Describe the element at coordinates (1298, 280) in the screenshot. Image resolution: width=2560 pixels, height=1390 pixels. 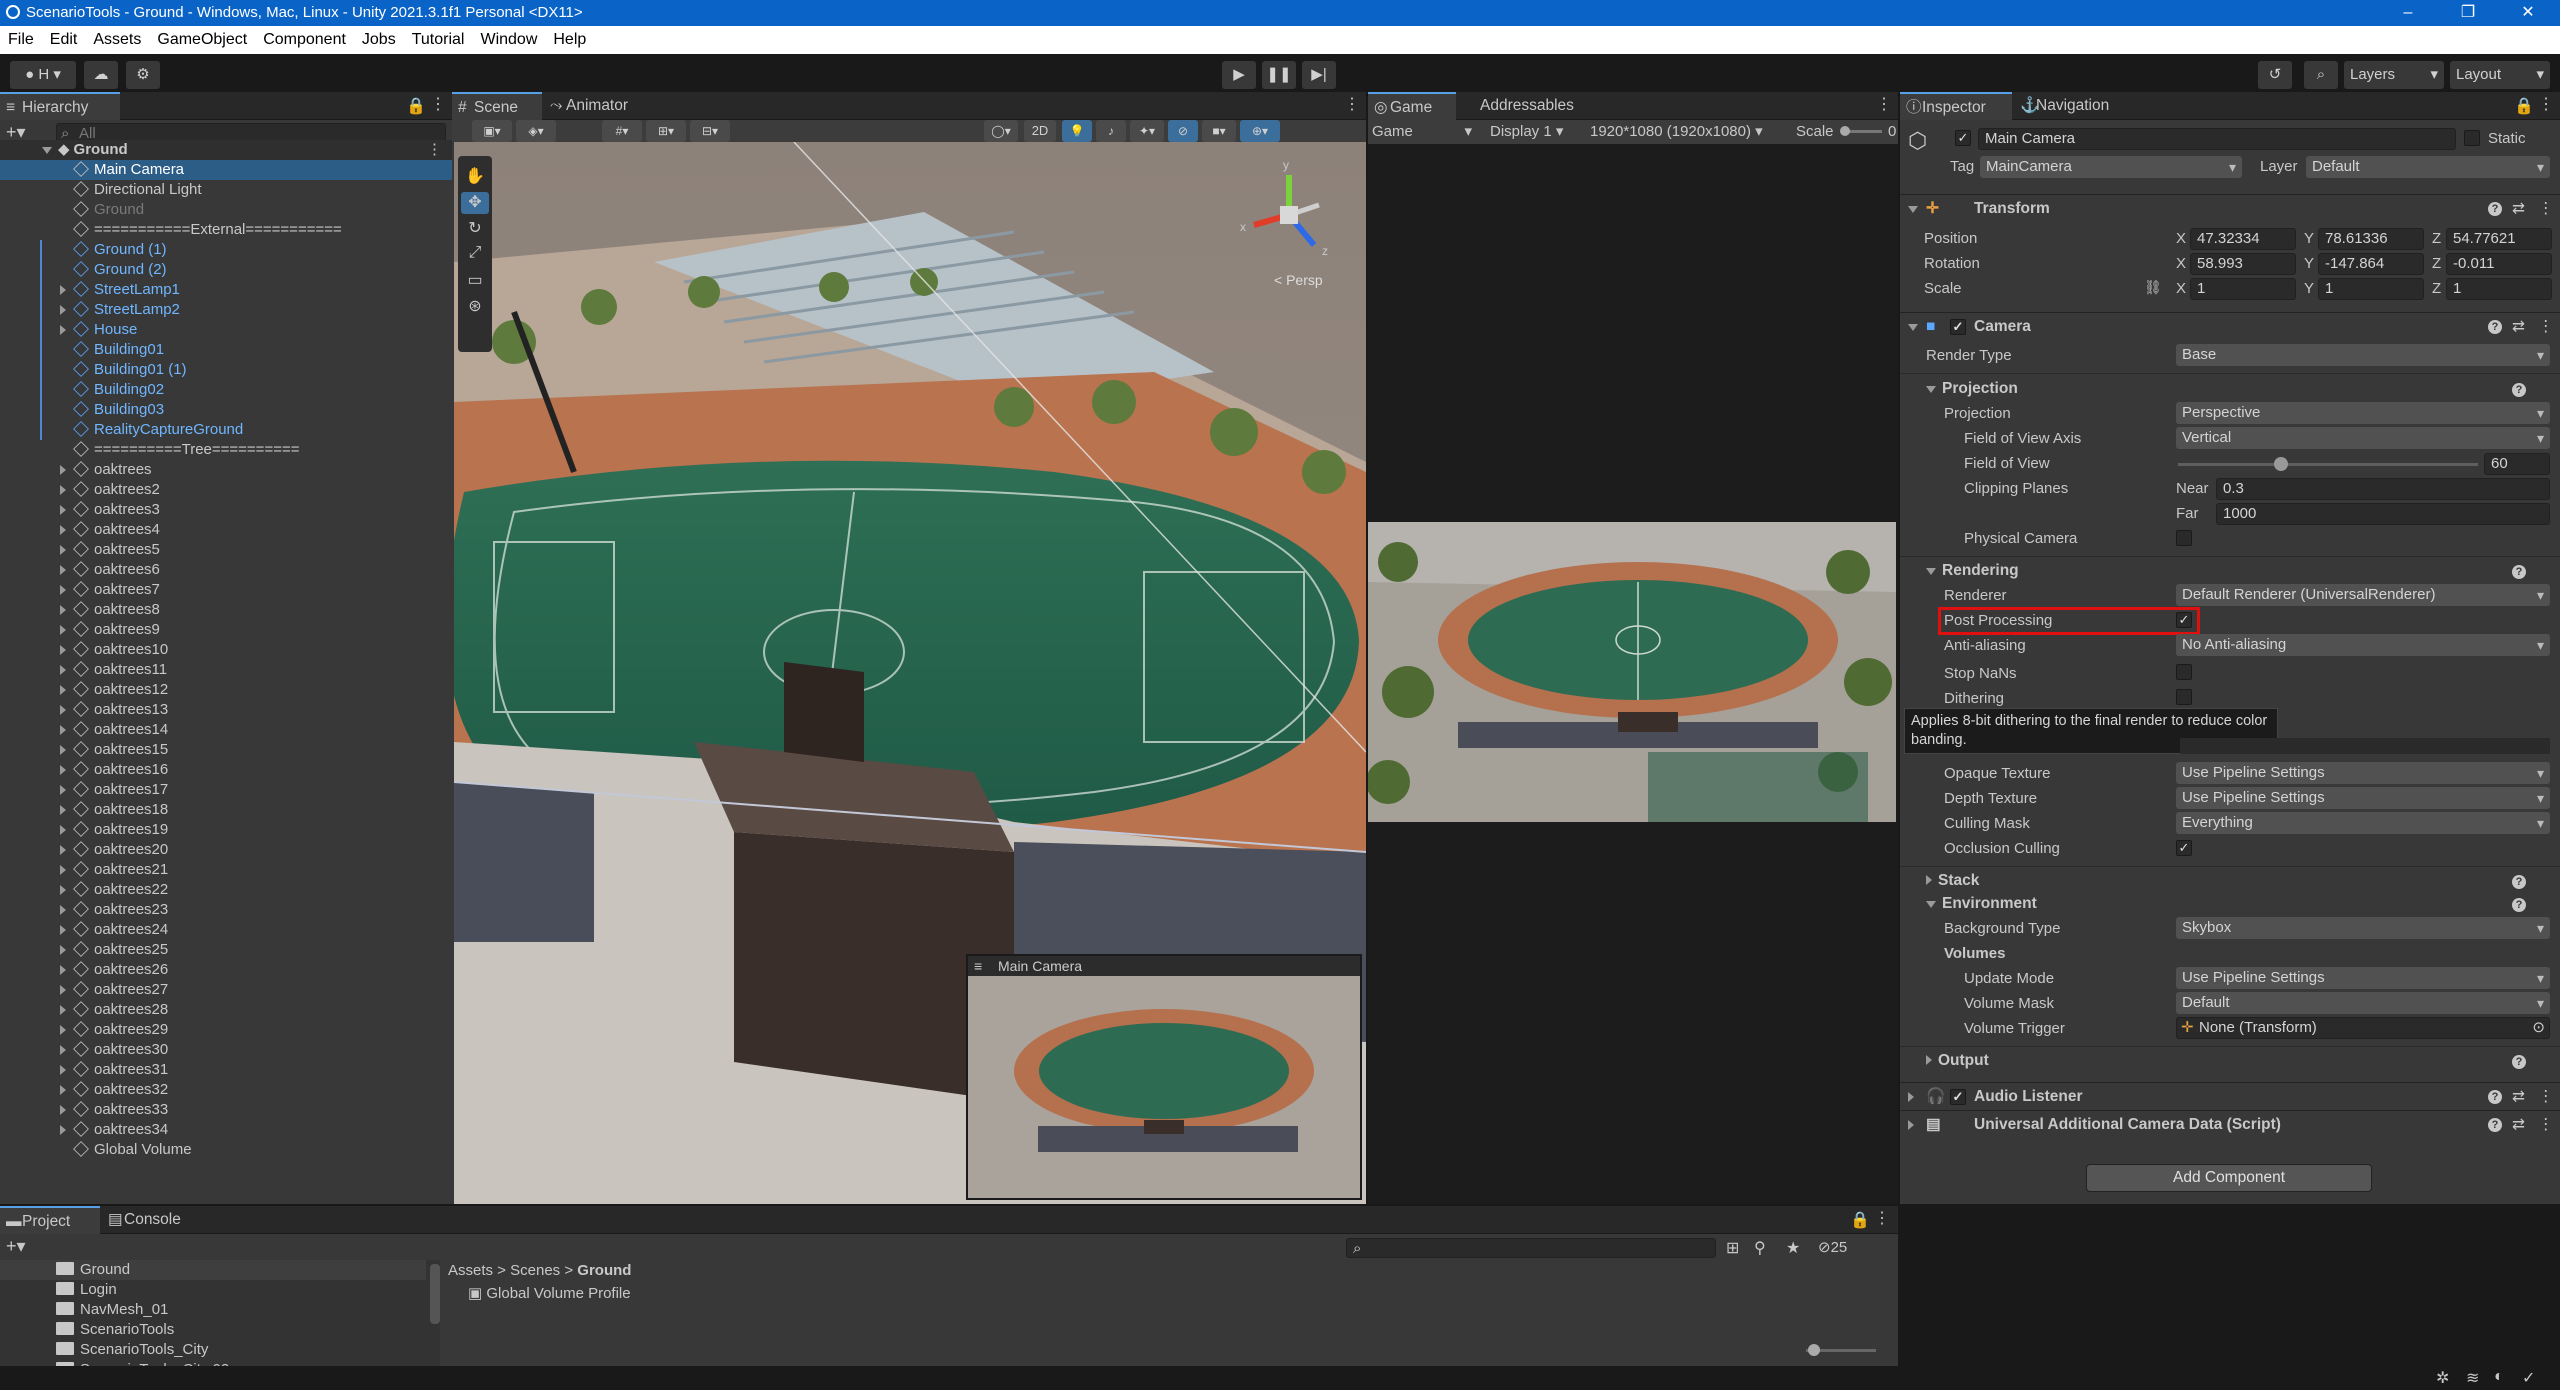
I see `persp-label: < Persp` at that location.